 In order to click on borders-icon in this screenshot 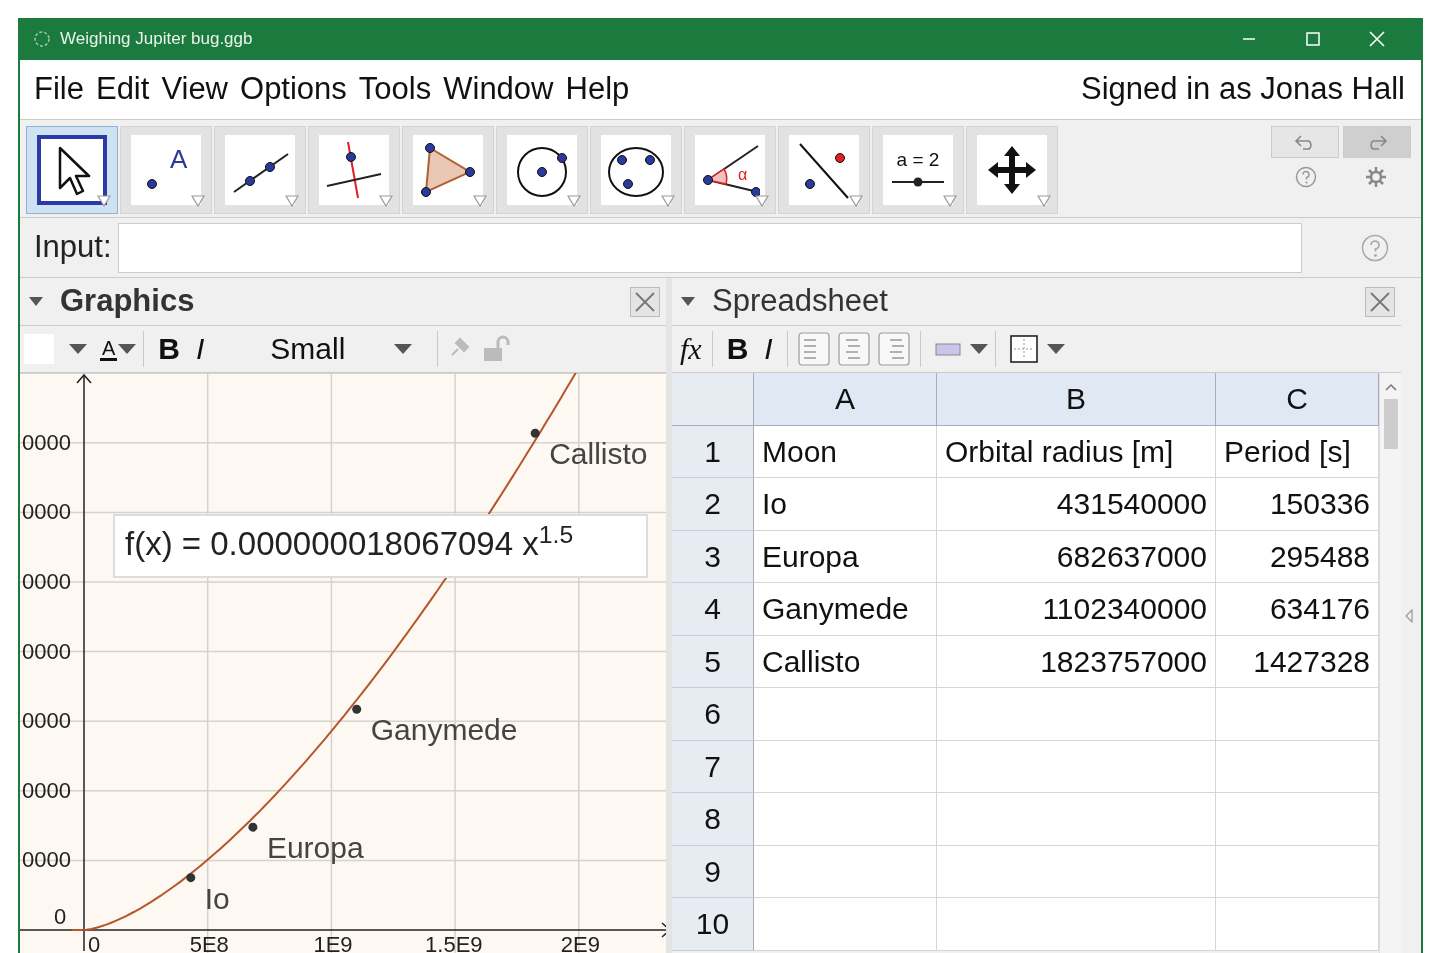, I will do `click(1023, 349)`.